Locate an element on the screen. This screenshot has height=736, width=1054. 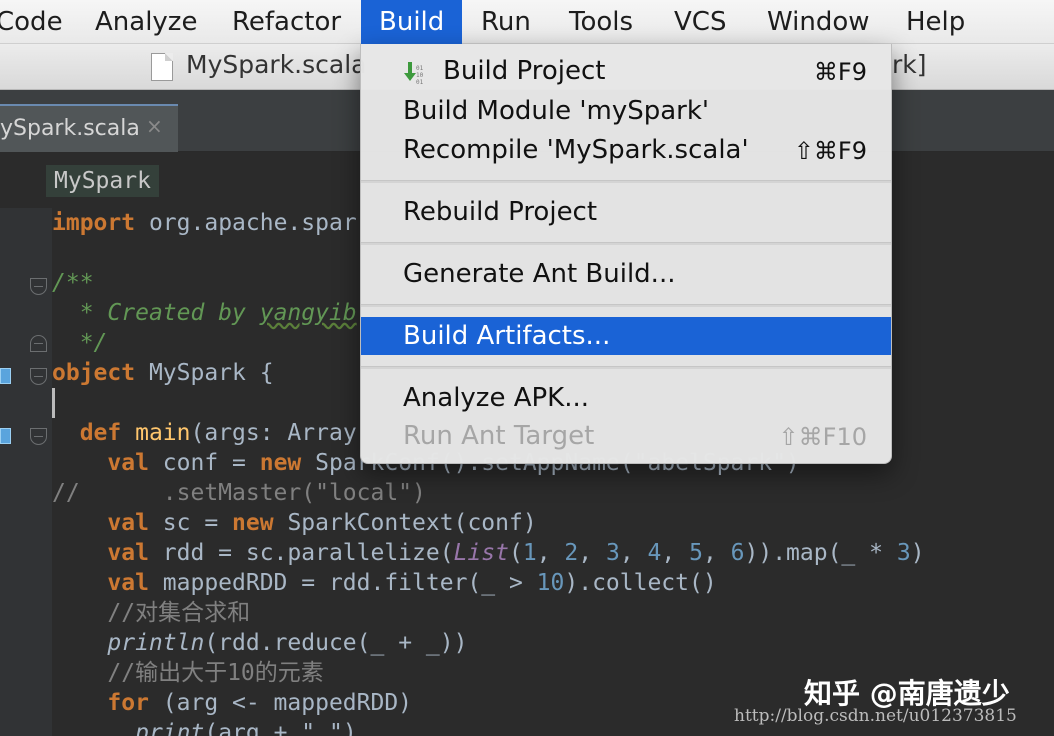
code-line-comment-sum: //对集合求和 is located at coordinates (151, 613).